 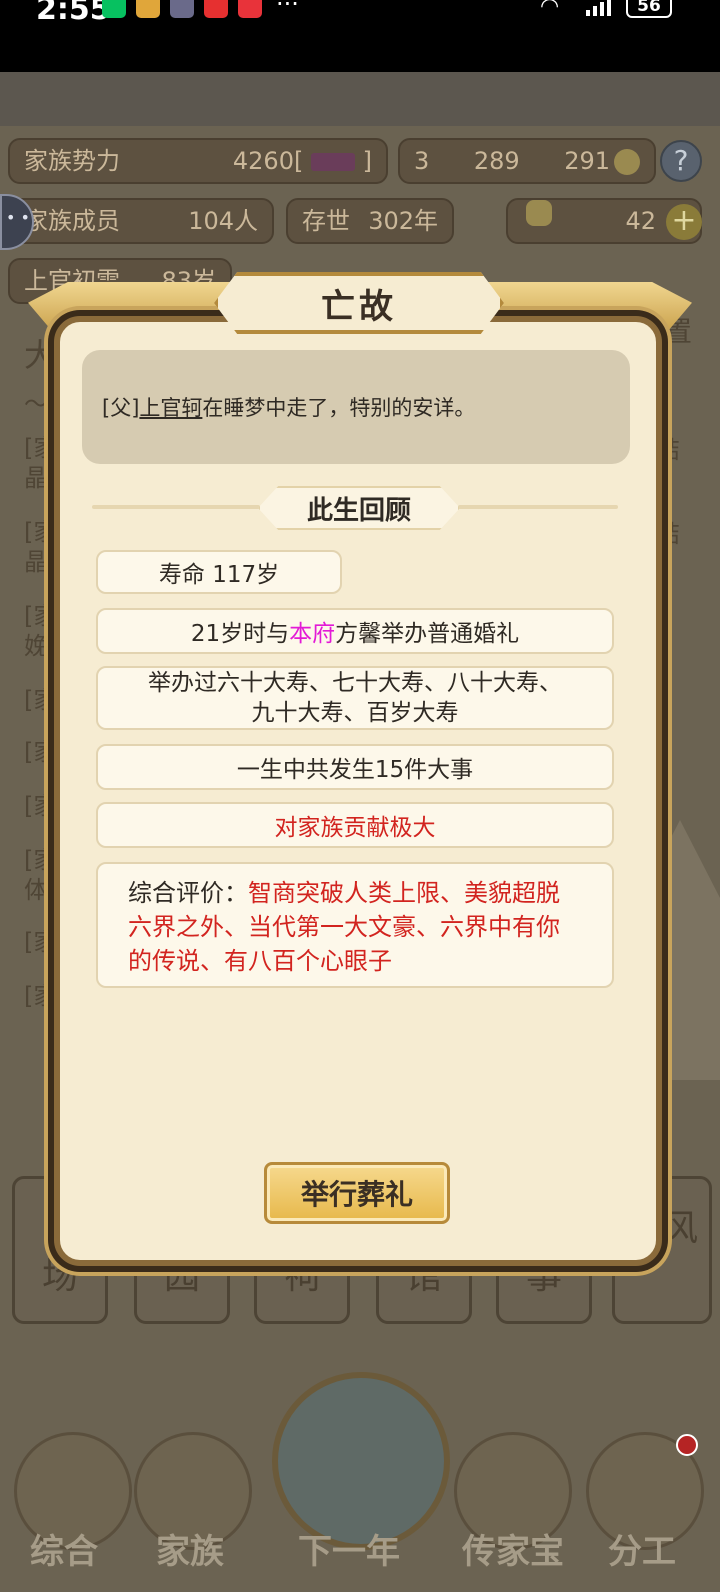 What do you see at coordinates (360, 99) in the screenshot?
I see `app-top-band` at bounding box center [360, 99].